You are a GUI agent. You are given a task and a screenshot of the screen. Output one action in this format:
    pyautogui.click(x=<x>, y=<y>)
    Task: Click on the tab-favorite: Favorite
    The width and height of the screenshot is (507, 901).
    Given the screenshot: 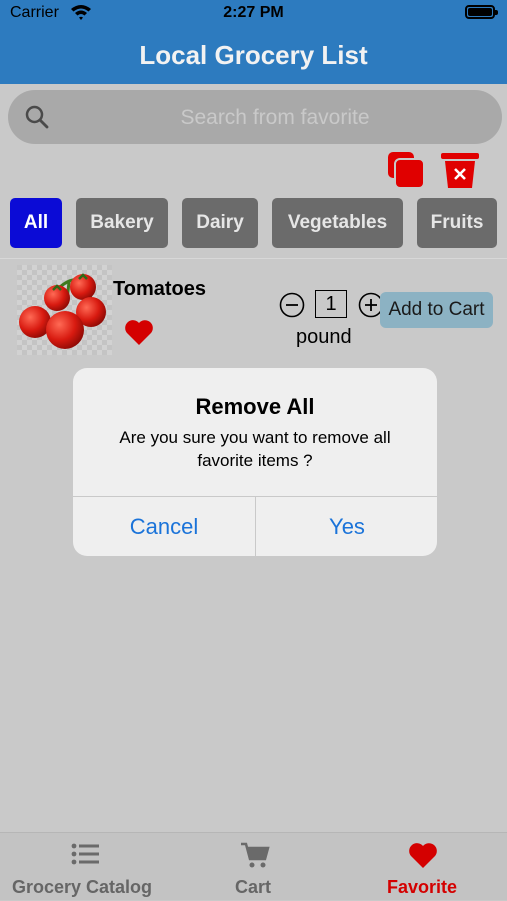 What is the action you would take?
    pyautogui.click(x=423, y=867)
    